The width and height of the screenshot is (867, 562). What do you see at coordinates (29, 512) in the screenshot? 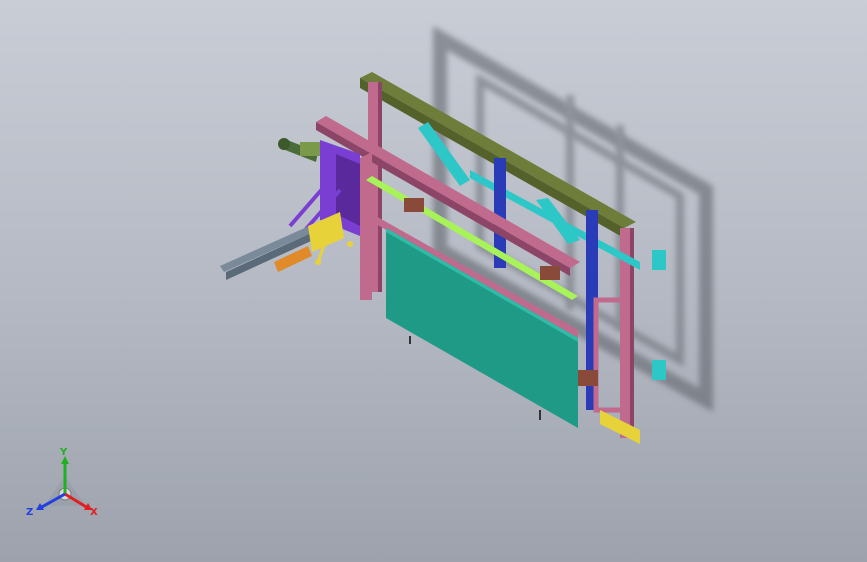
I see `z-axis-label: Z` at bounding box center [29, 512].